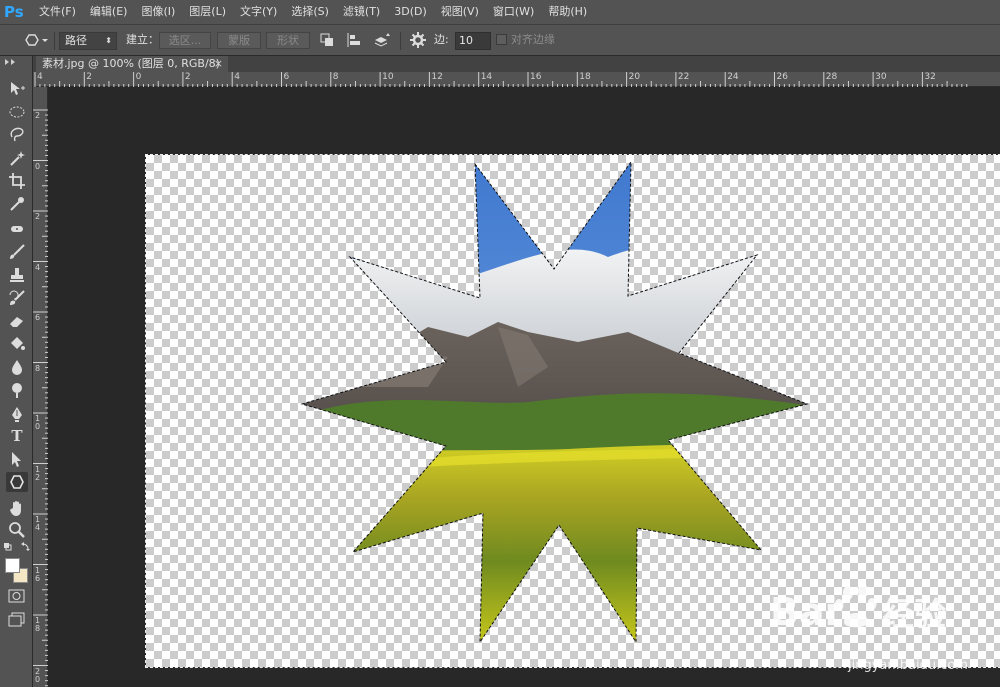  I want to click on align-edges-checkbox, so click(501, 39).